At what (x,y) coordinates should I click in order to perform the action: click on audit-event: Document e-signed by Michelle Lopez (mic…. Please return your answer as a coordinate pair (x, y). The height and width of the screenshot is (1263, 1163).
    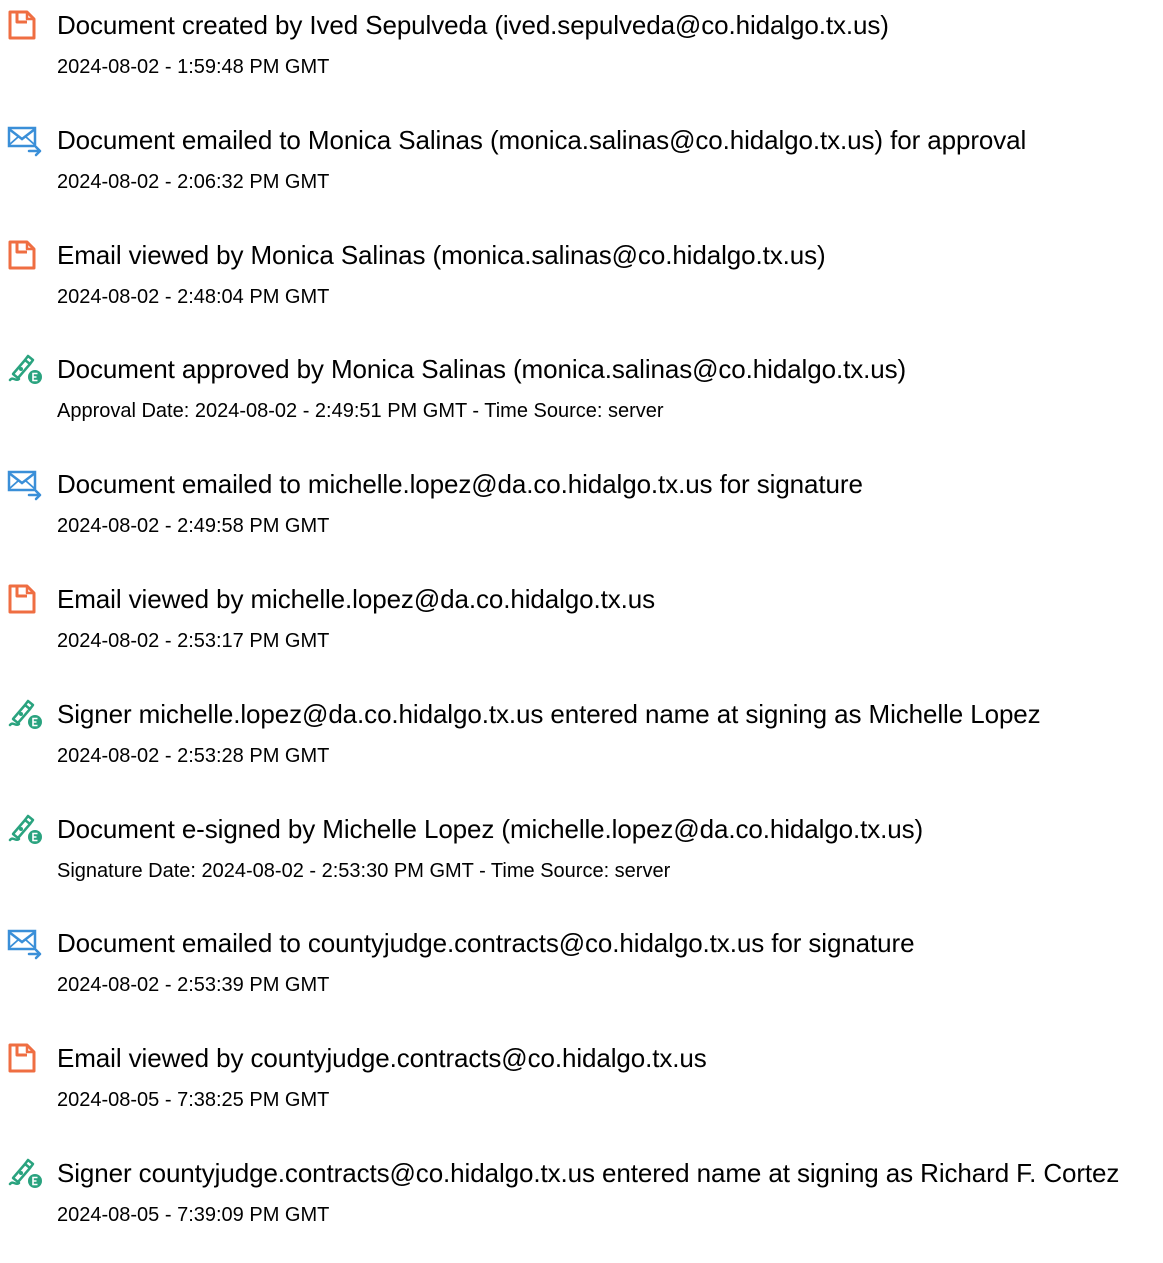
    Looking at the image, I should click on (581, 861).